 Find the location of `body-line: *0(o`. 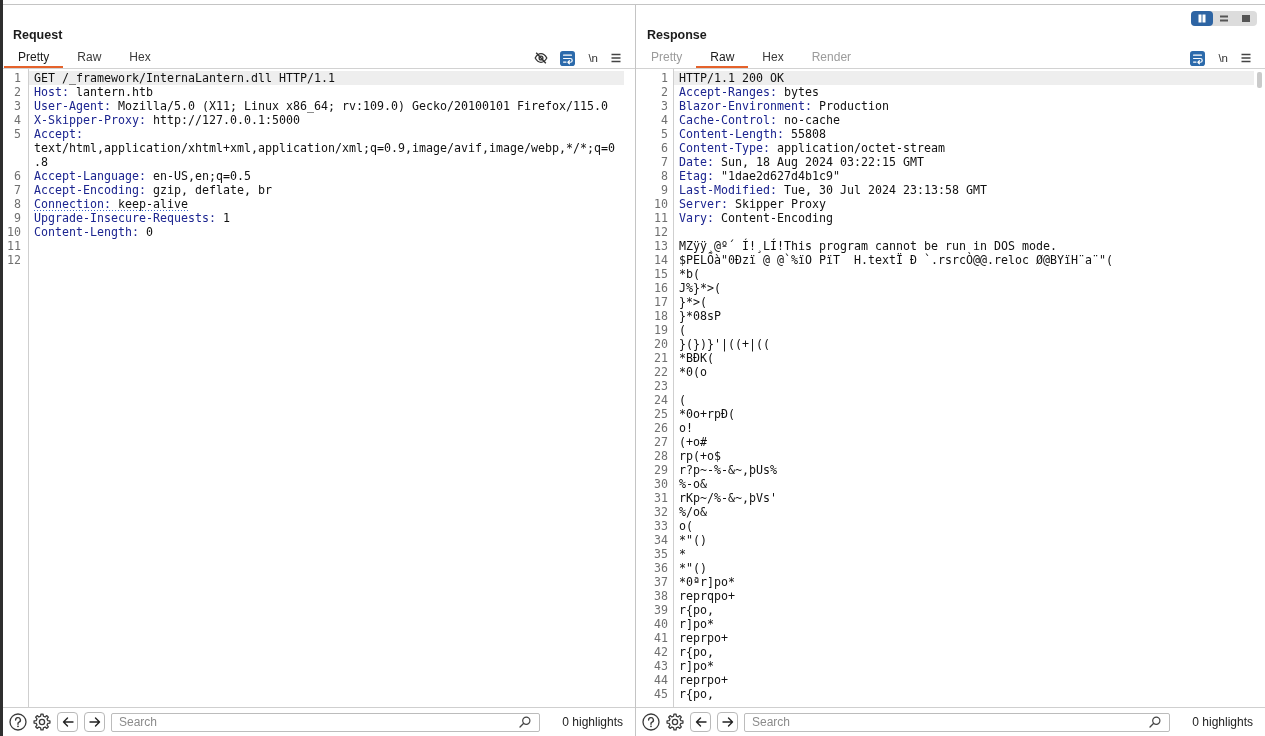

body-line: *0(o is located at coordinates (693, 372).